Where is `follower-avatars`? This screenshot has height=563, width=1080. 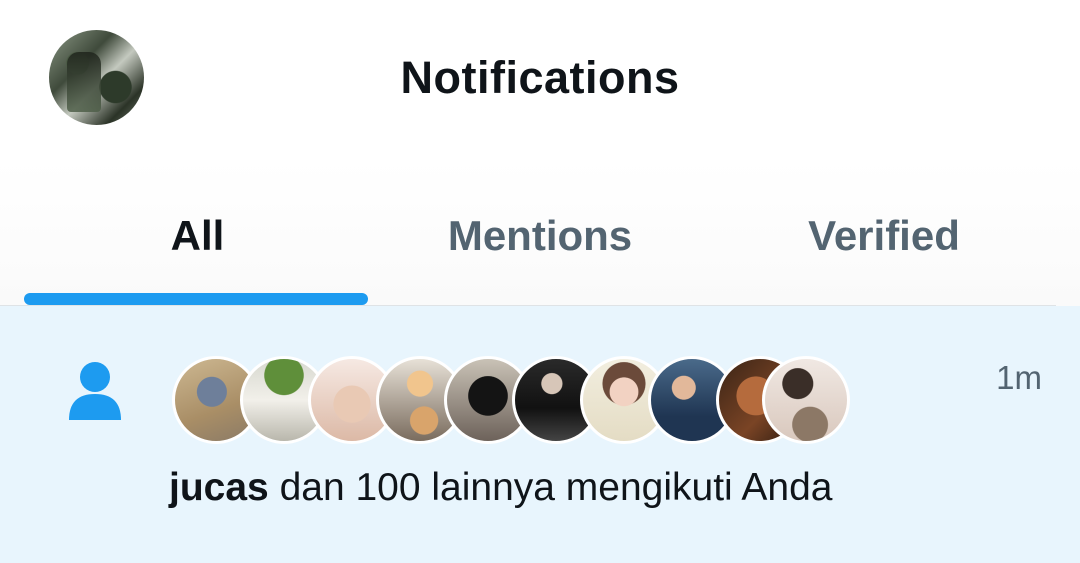
follower-avatars is located at coordinates (522, 402).